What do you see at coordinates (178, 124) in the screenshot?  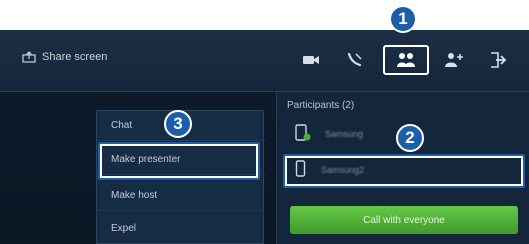 I see `callout-badge-3: 3` at bounding box center [178, 124].